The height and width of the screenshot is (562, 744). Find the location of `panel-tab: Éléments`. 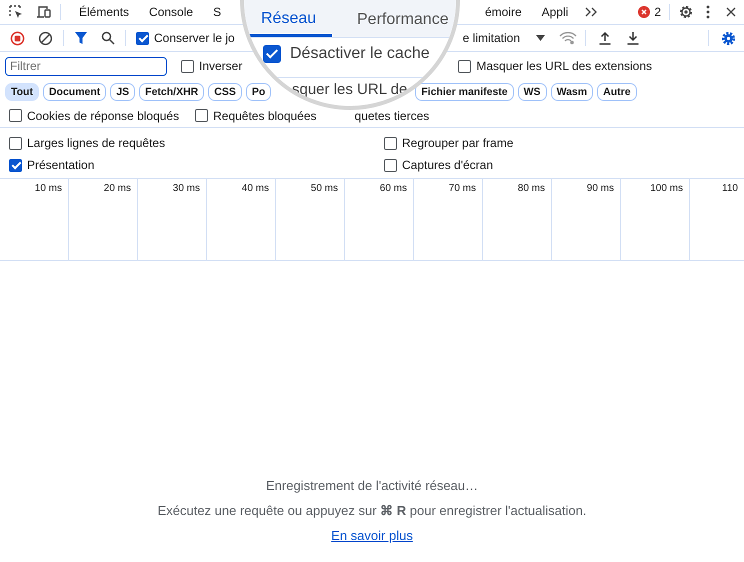

panel-tab: Éléments is located at coordinates (104, 12).